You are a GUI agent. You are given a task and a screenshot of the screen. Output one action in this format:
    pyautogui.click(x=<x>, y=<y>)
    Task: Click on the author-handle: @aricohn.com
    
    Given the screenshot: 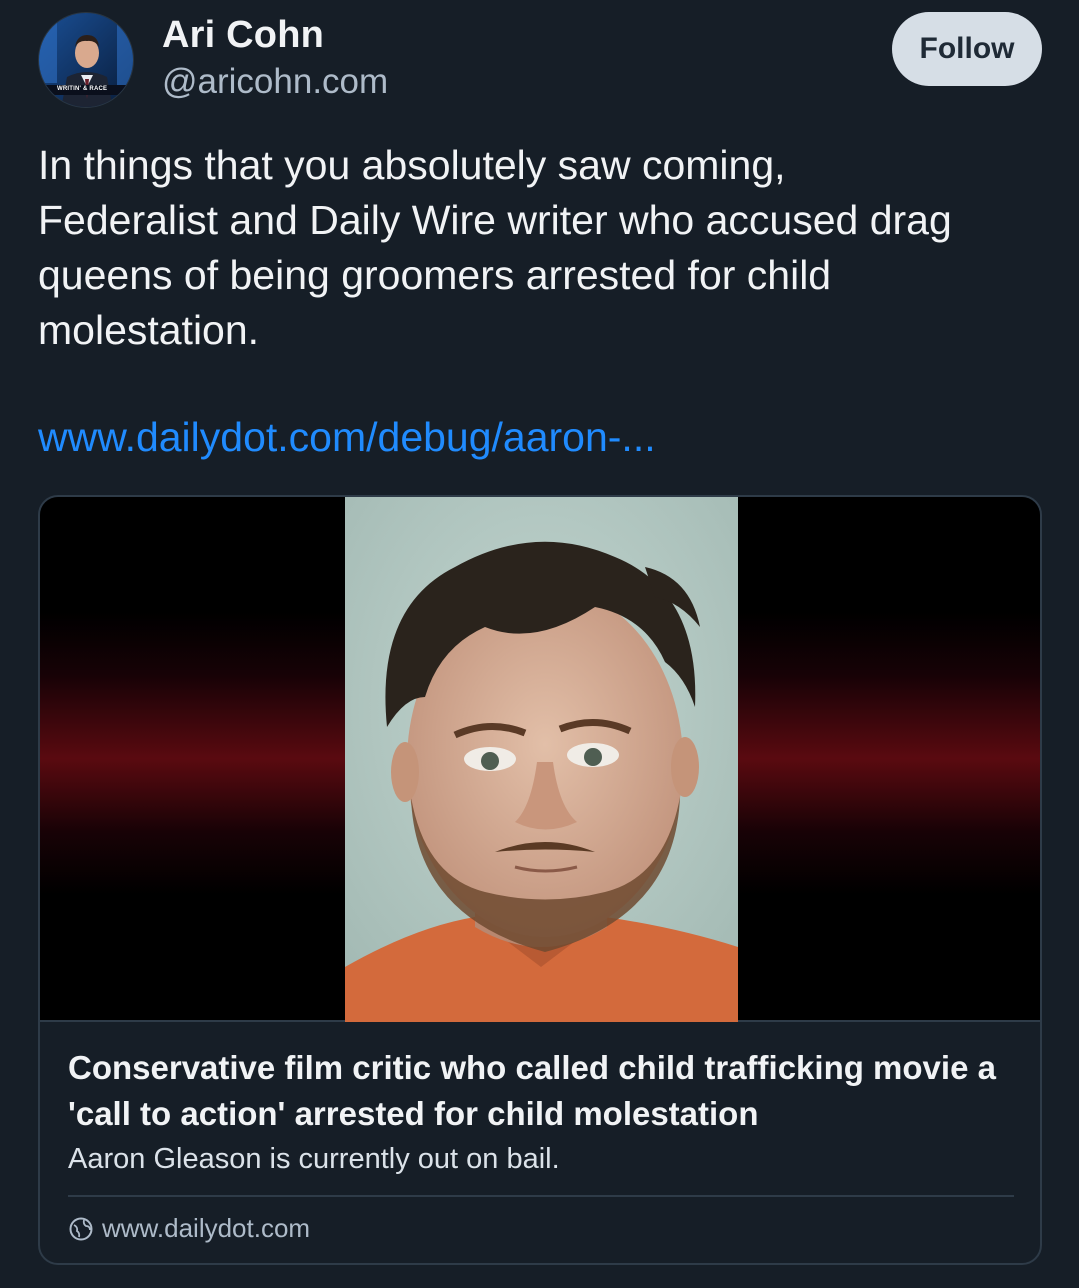 What is the action you would take?
    pyautogui.click(x=275, y=82)
    